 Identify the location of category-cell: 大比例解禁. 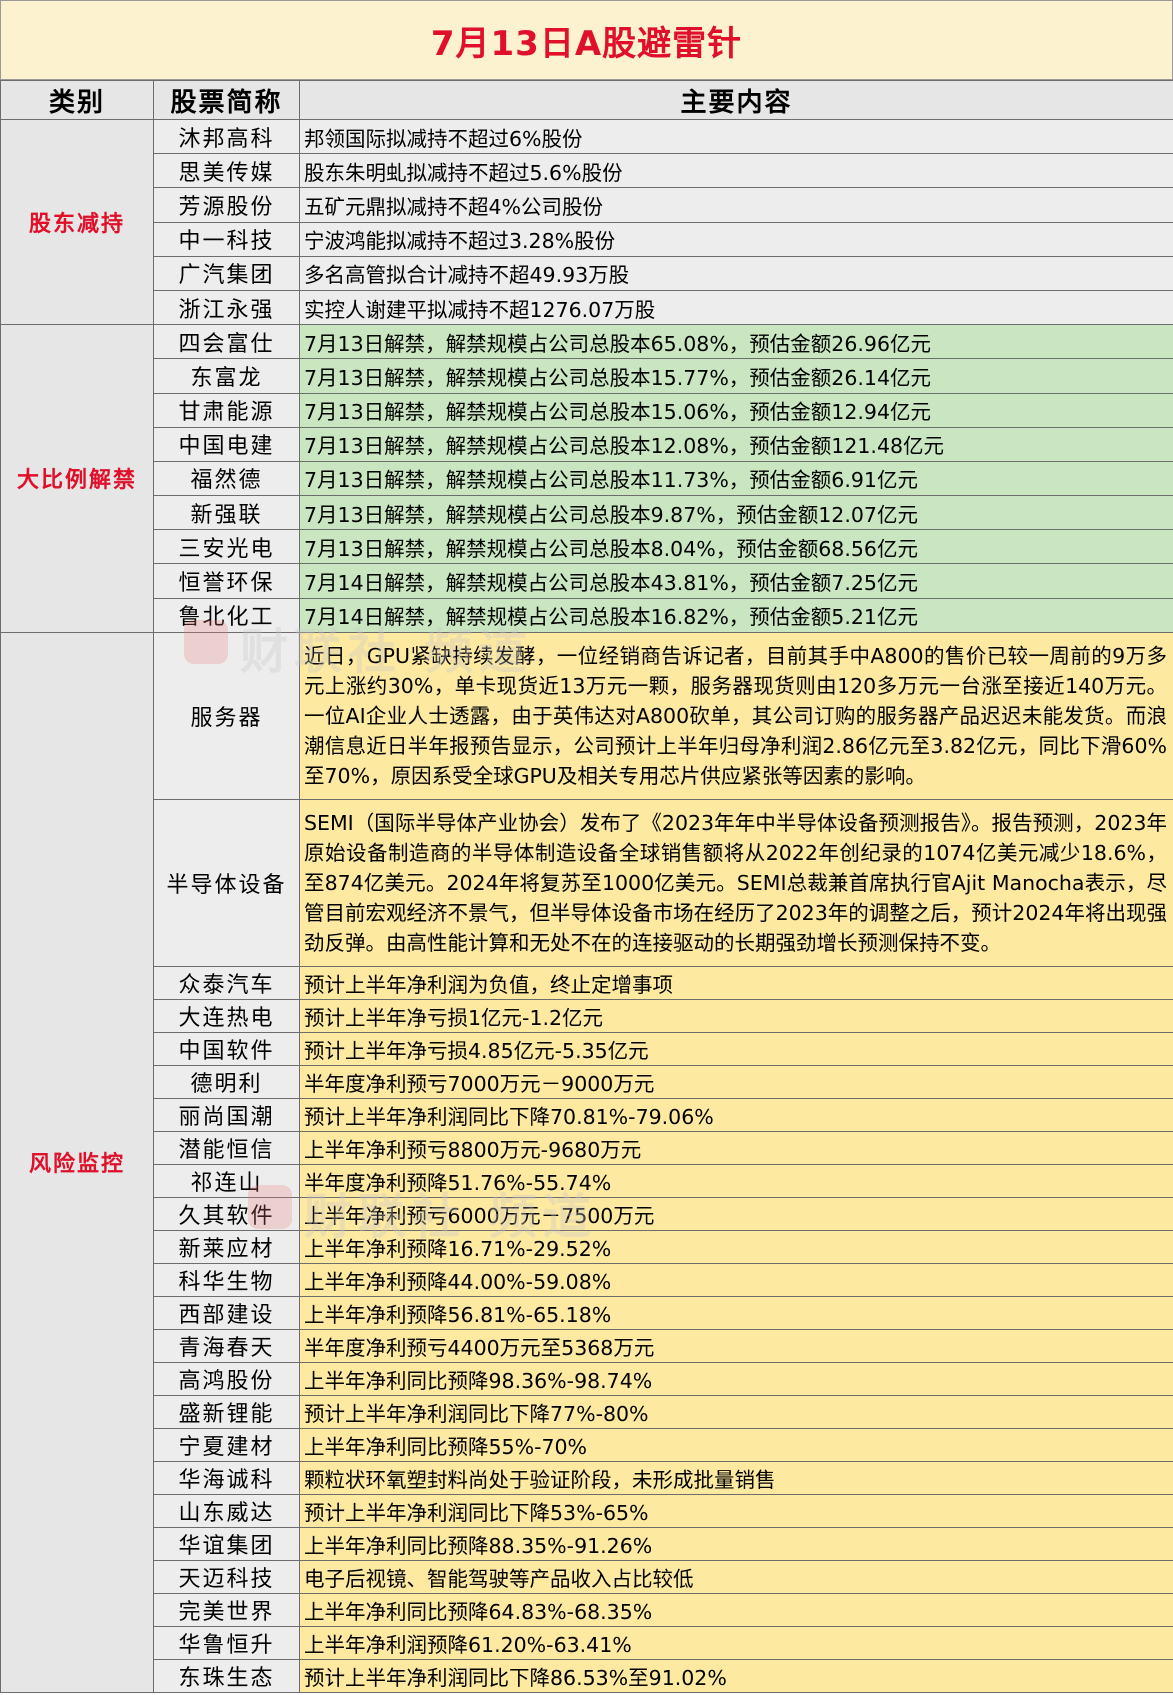
(77, 478).